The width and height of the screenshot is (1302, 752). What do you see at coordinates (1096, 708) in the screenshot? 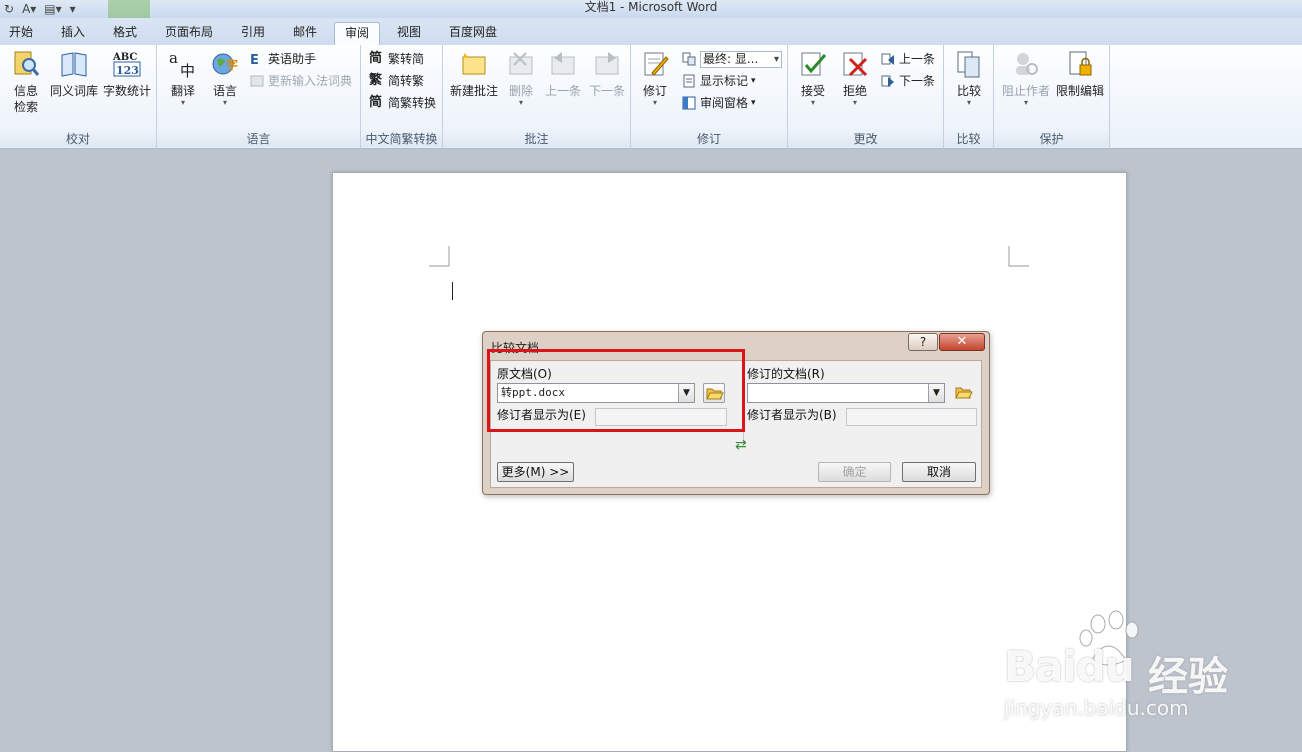
I see `watermark-url: jingyan.baidu.com` at bounding box center [1096, 708].